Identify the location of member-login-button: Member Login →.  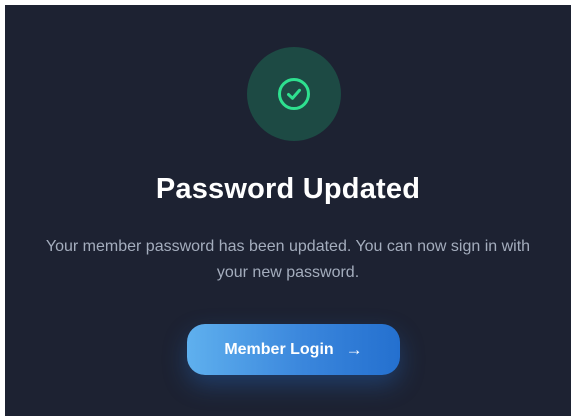
(293, 349).